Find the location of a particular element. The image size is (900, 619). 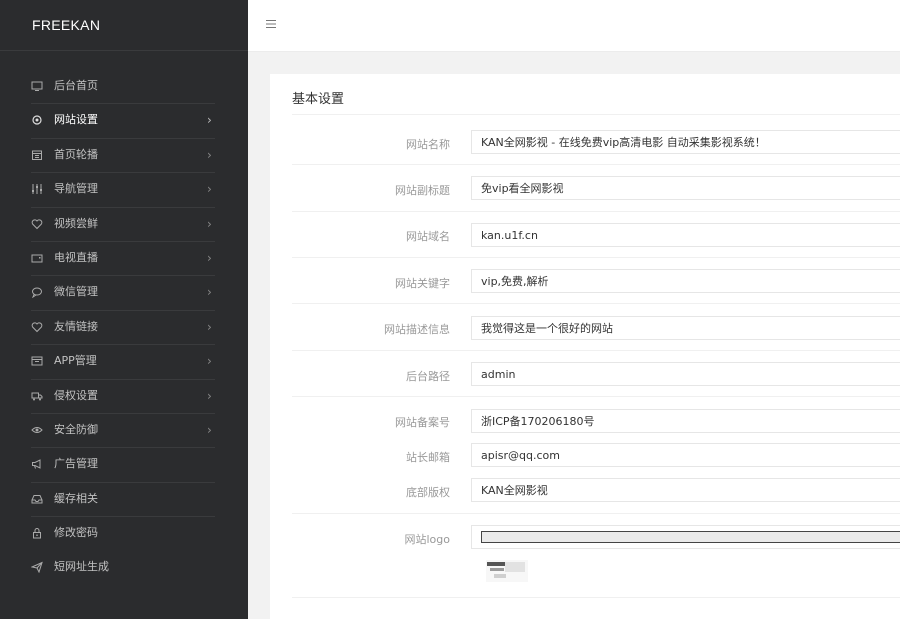

sidebar-item: 侵权设置 › is located at coordinates (124, 396).